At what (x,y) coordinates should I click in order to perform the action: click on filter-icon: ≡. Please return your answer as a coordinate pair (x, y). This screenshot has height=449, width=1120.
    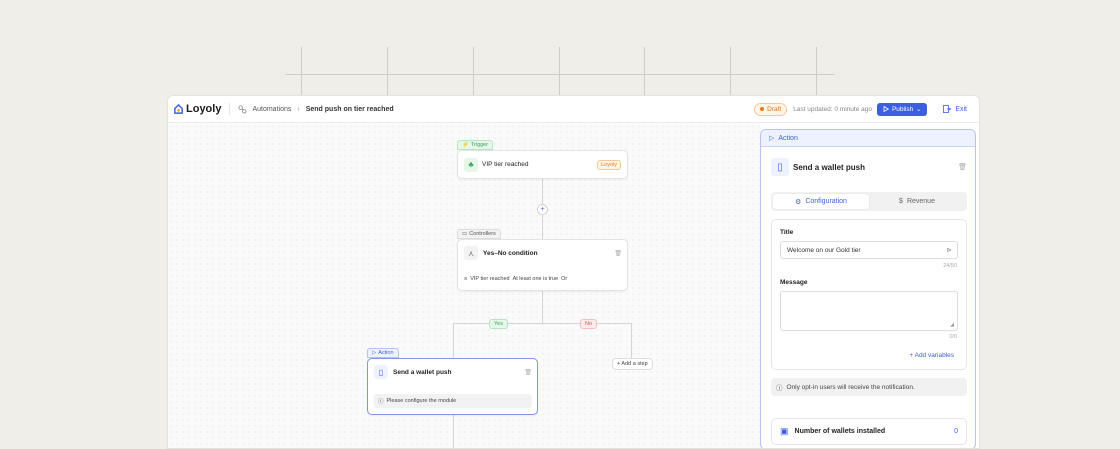
    Looking at the image, I should click on (466, 279).